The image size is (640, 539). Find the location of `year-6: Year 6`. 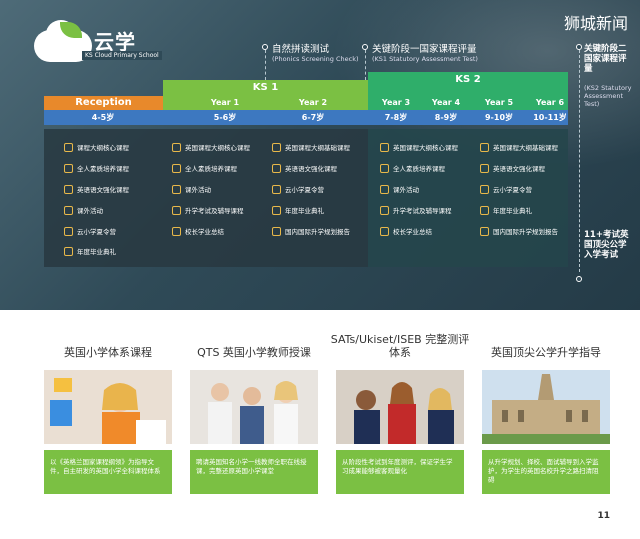

year-6: Year 6 is located at coordinates (550, 102).